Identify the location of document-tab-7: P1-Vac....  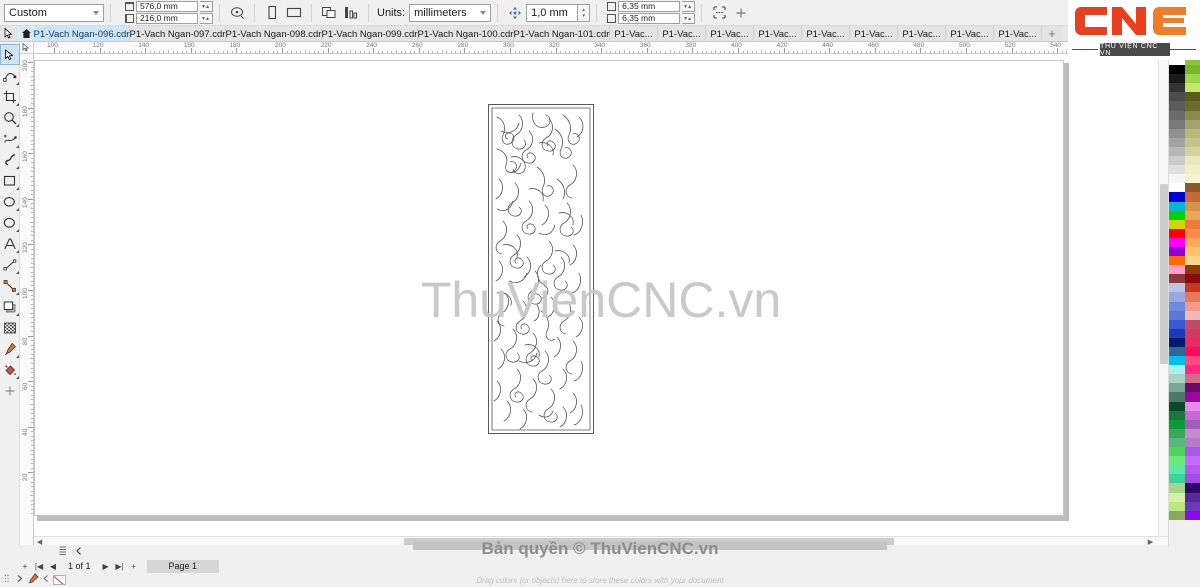
(682, 33).